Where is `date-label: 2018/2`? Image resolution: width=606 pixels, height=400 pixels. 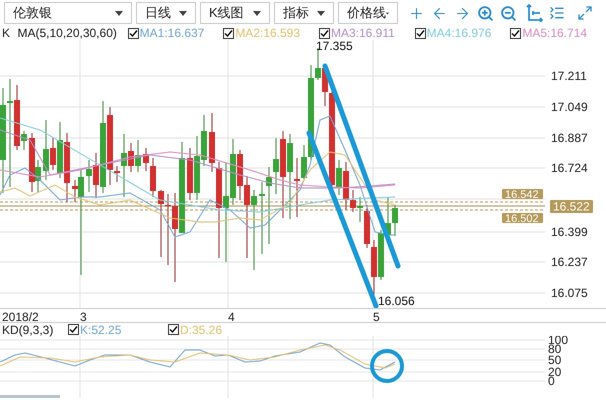
date-label: 2018/2 is located at coordinates (20, 317).